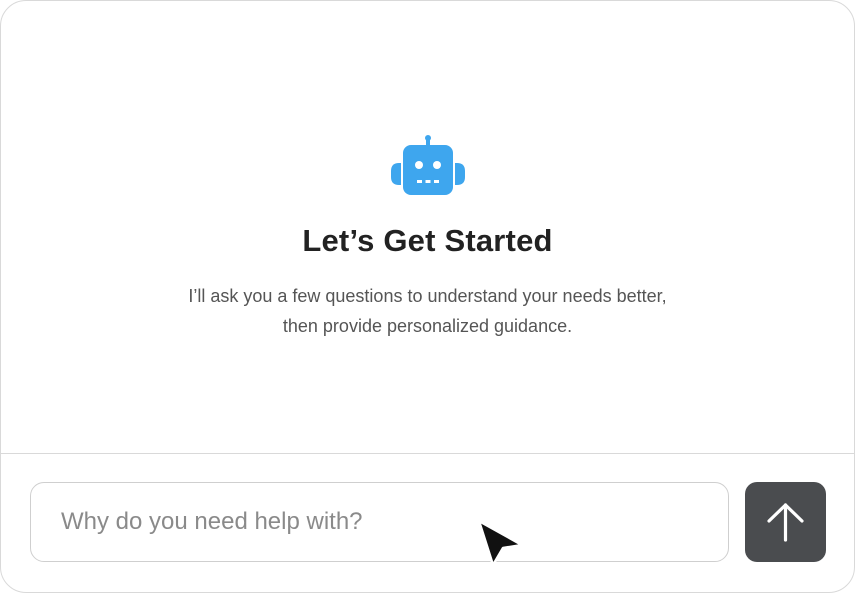  Describe the element at coordinates (428, 165) in the screenshot. I see `robot-icon` at that location.